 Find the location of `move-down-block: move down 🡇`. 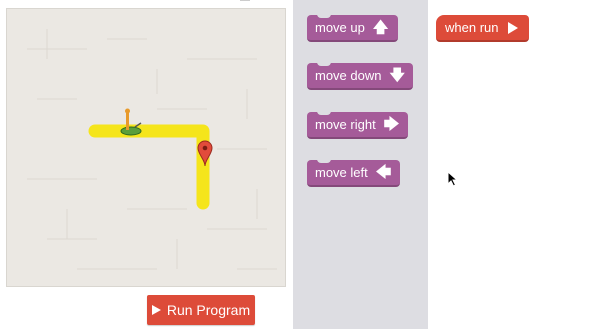

move-down-block: move down 🡇 is located at coordinates (360, 76).